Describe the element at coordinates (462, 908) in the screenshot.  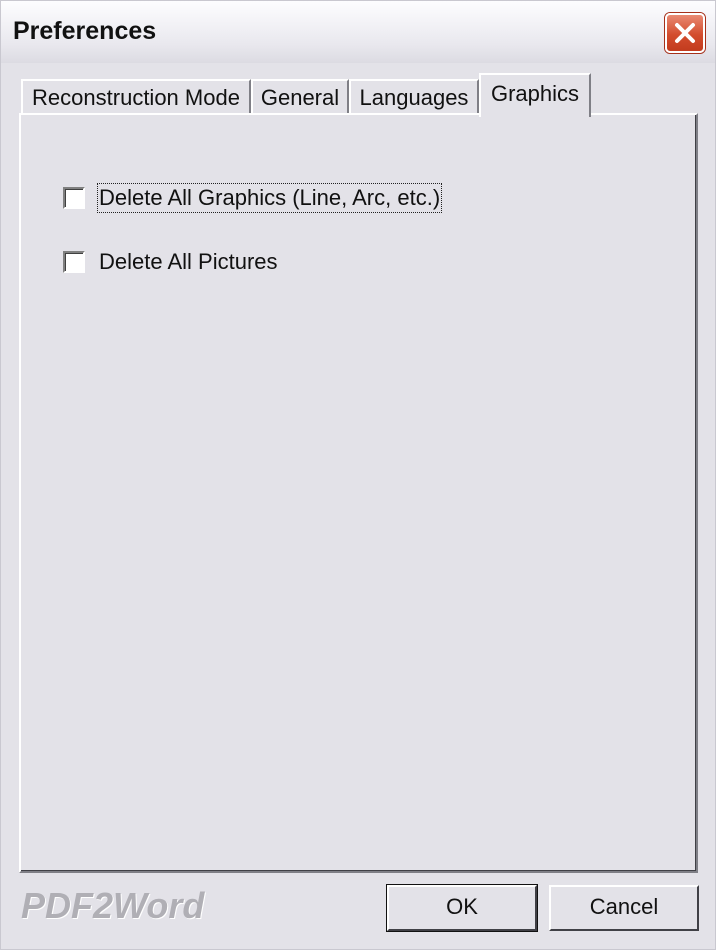
I see `ok-button: OK` at that location.